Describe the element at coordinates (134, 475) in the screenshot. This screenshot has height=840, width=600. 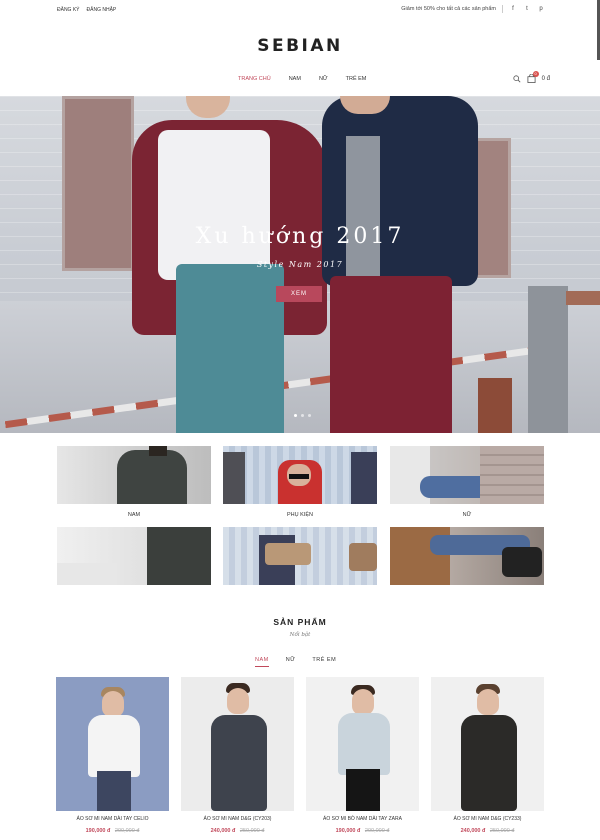
I see `category-image-men` at that location.